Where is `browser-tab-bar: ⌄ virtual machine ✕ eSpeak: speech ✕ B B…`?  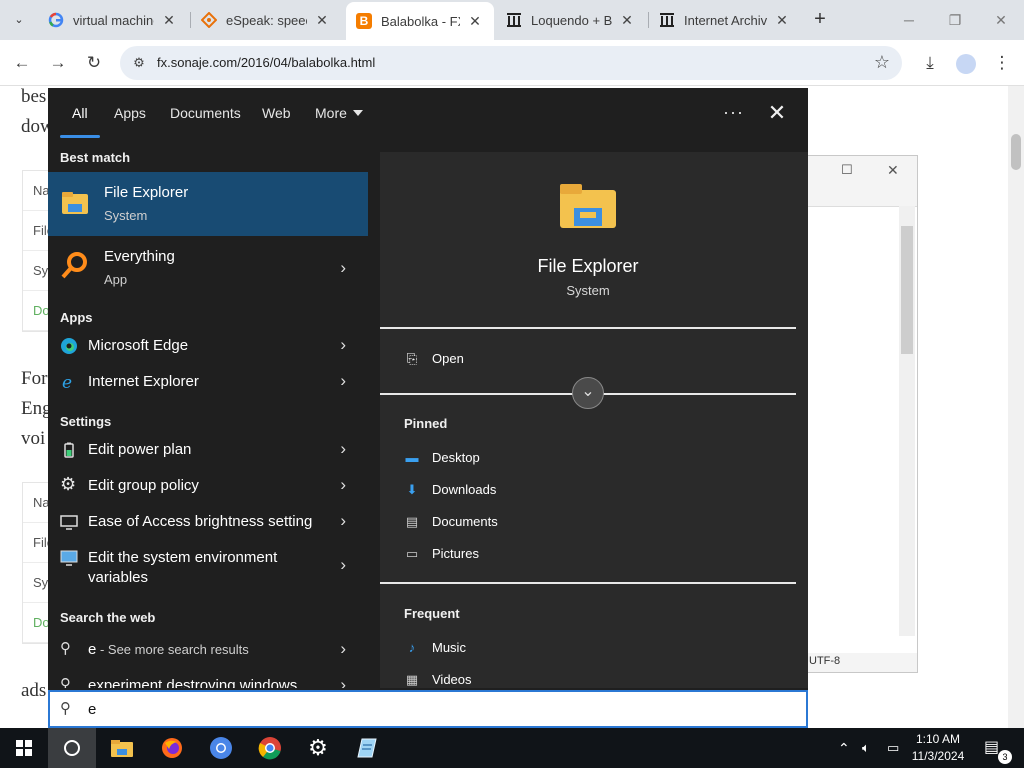 browser-tab-bar: ⌄ virtual machine ✕ eSpeak: speech ✕ B B… is located at coordinates (512, 20).